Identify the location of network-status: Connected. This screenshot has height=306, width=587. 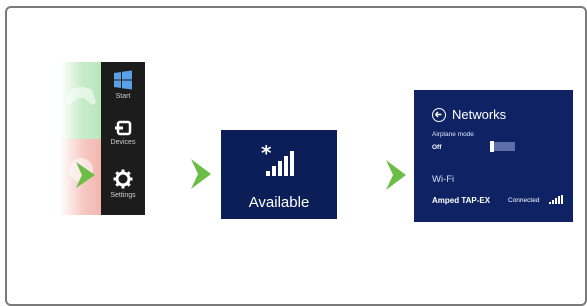
(524, 200).